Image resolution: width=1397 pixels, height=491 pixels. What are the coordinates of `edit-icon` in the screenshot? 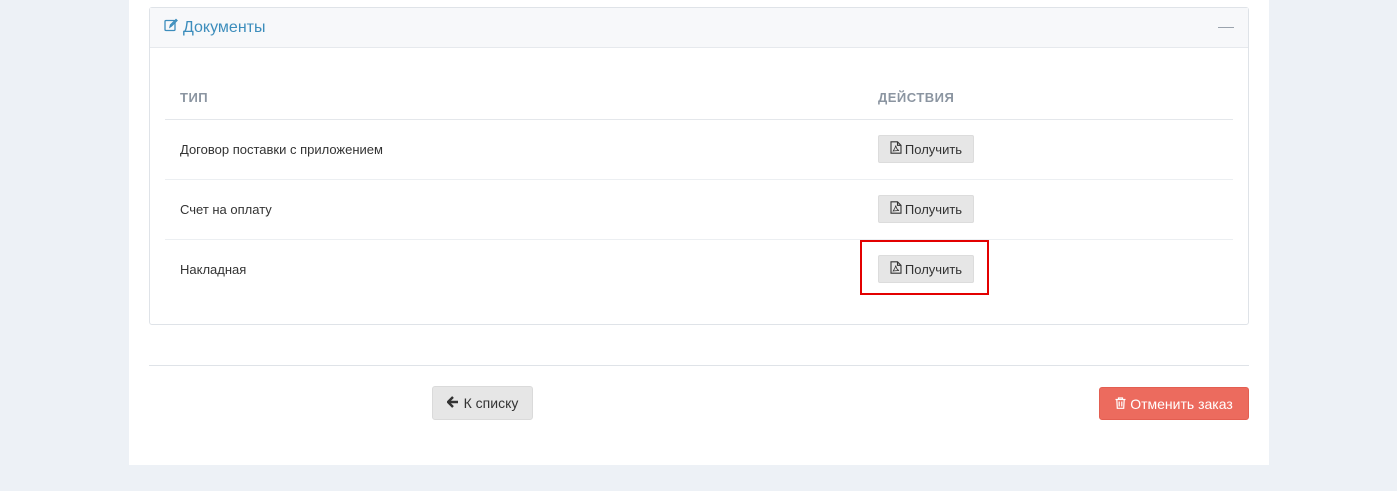 It's located at (171, 27).